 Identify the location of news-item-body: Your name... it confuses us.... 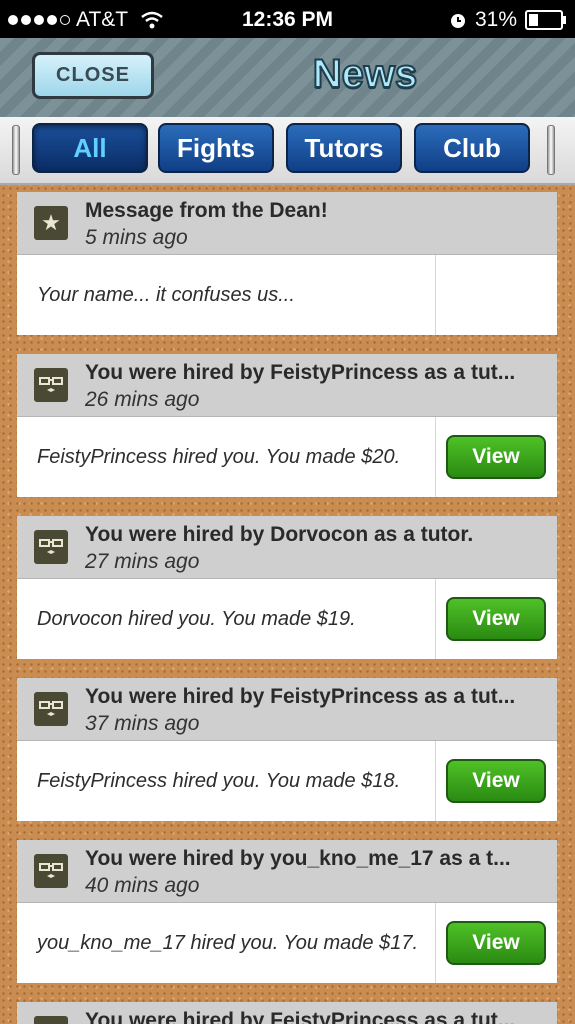
(287, 295).